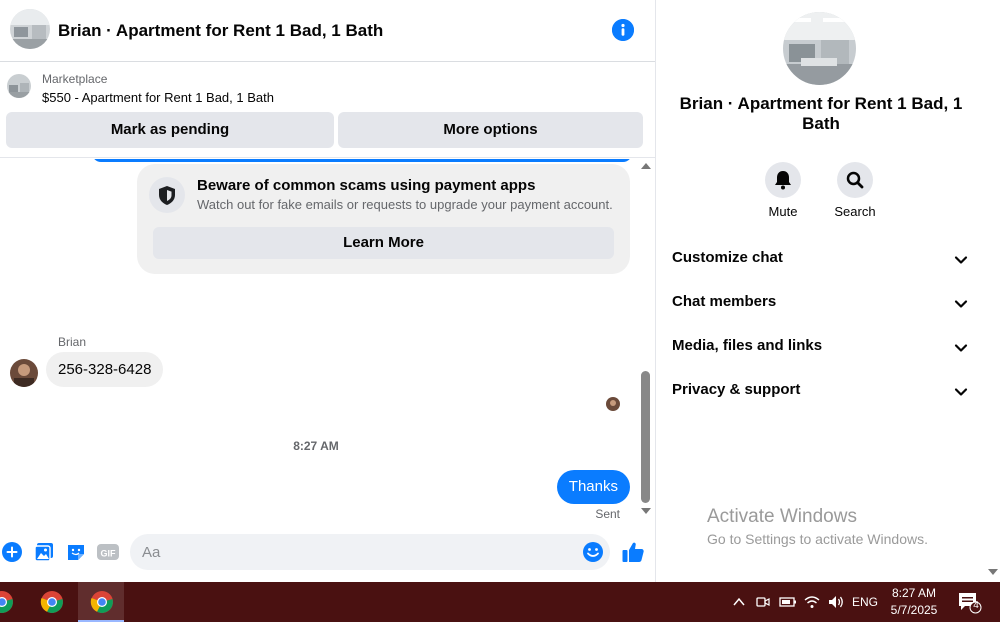 The width and height of the screenshot is (1000, 622). What do you see at coordinates (593, 487) in the screenshot?
I see `outgoing-message: Thanks` at bounding box center [593, 487].